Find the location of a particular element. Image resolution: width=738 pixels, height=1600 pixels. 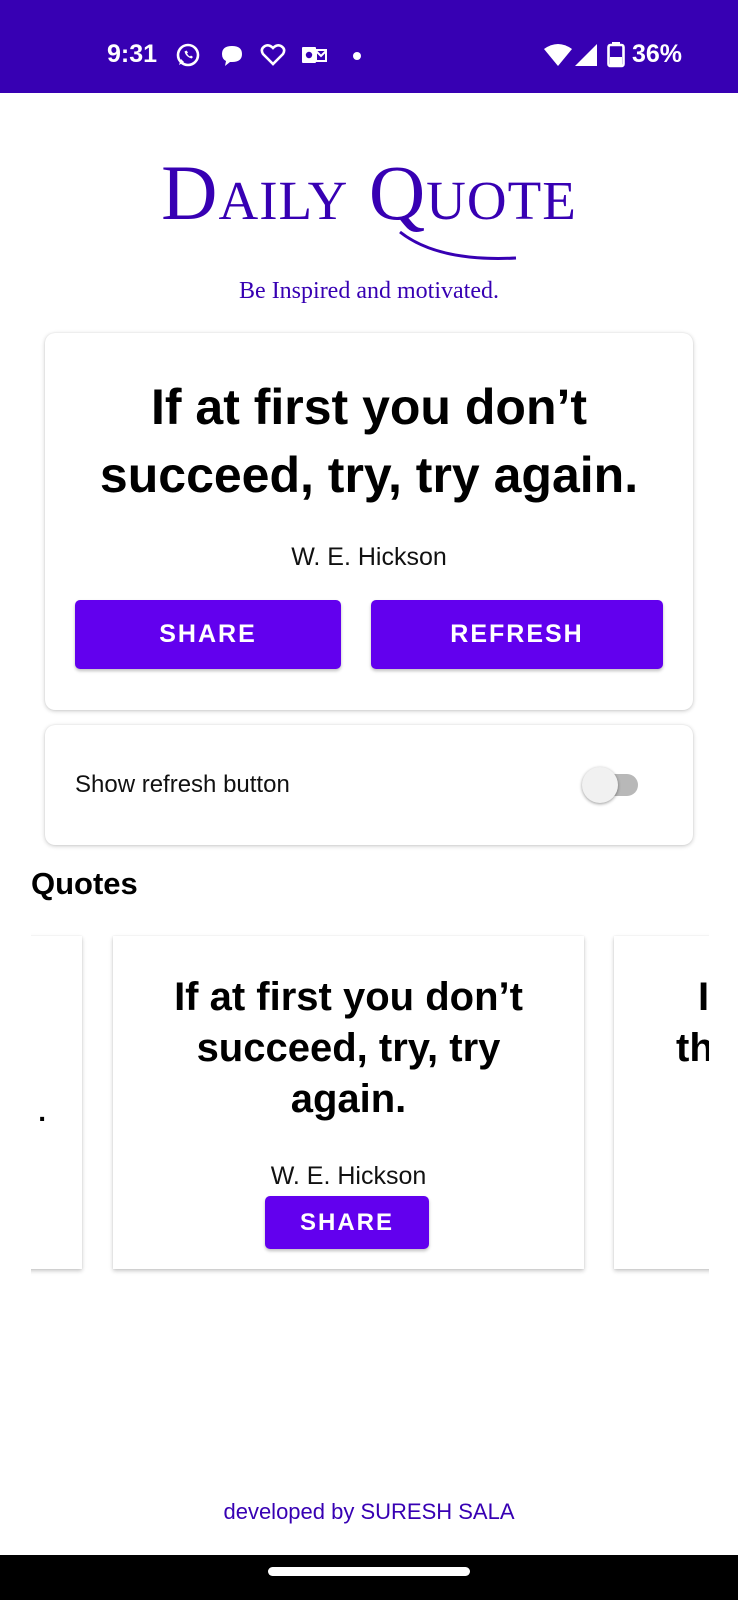

navigation-bar is located at coordinates (369, 1577).